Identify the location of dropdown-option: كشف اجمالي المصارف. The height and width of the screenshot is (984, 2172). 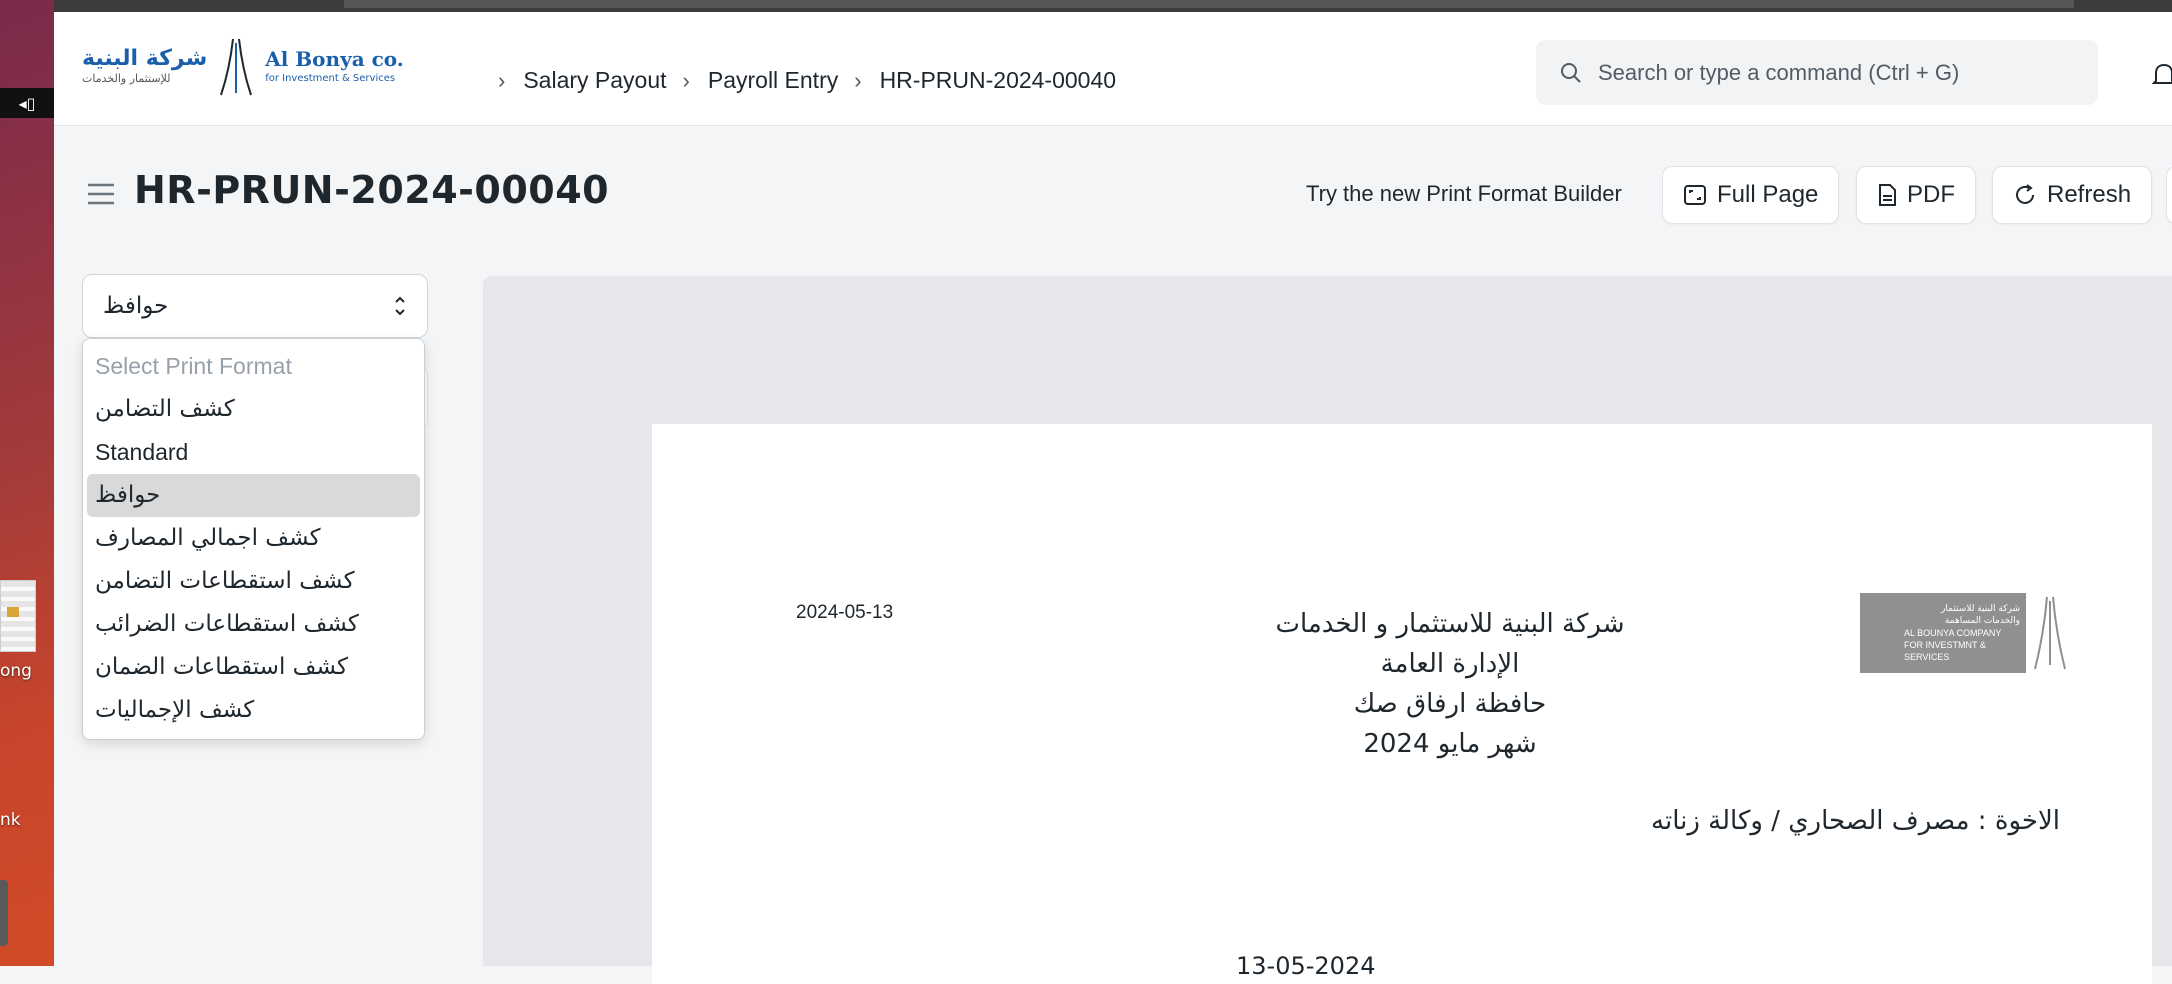
(253, 538).